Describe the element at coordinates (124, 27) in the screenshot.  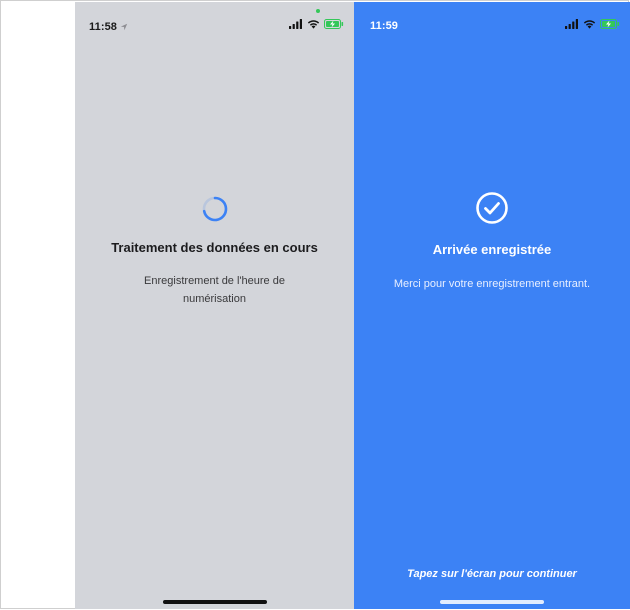
I see `location-arrow-icon` at that location.